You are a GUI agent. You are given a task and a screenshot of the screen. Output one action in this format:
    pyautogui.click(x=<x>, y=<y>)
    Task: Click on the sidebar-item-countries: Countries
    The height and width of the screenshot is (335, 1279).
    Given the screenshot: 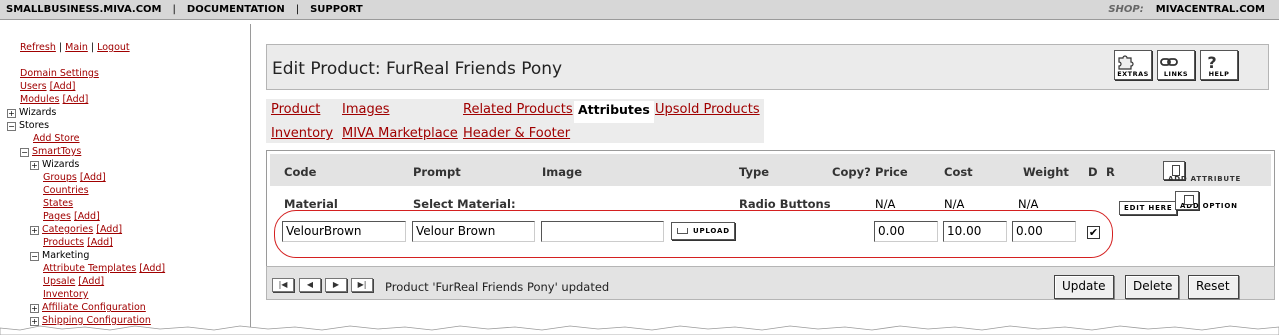 What is the action you would take?
    pyautogui.click(x=66, y=190)
    